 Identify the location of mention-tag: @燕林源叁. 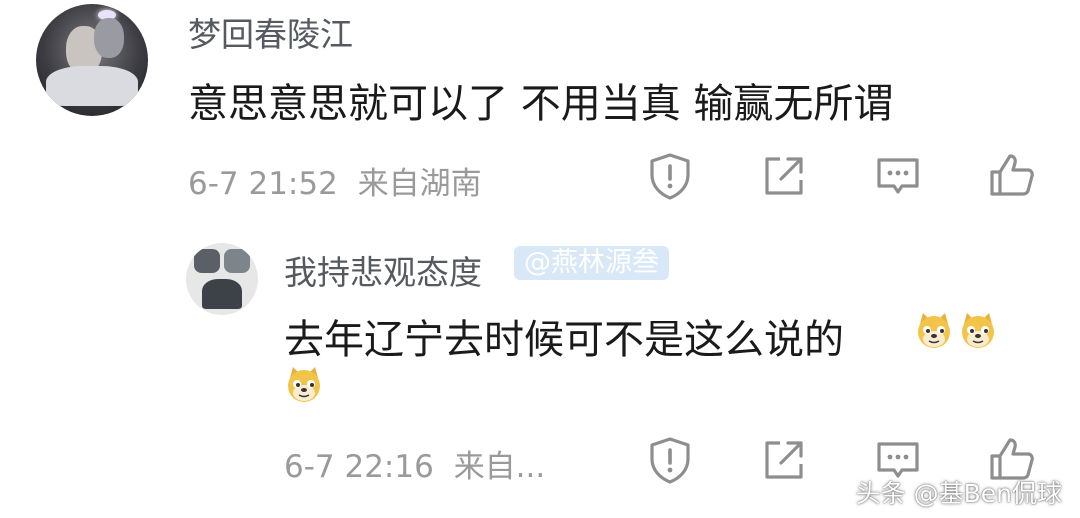
(591, 263).